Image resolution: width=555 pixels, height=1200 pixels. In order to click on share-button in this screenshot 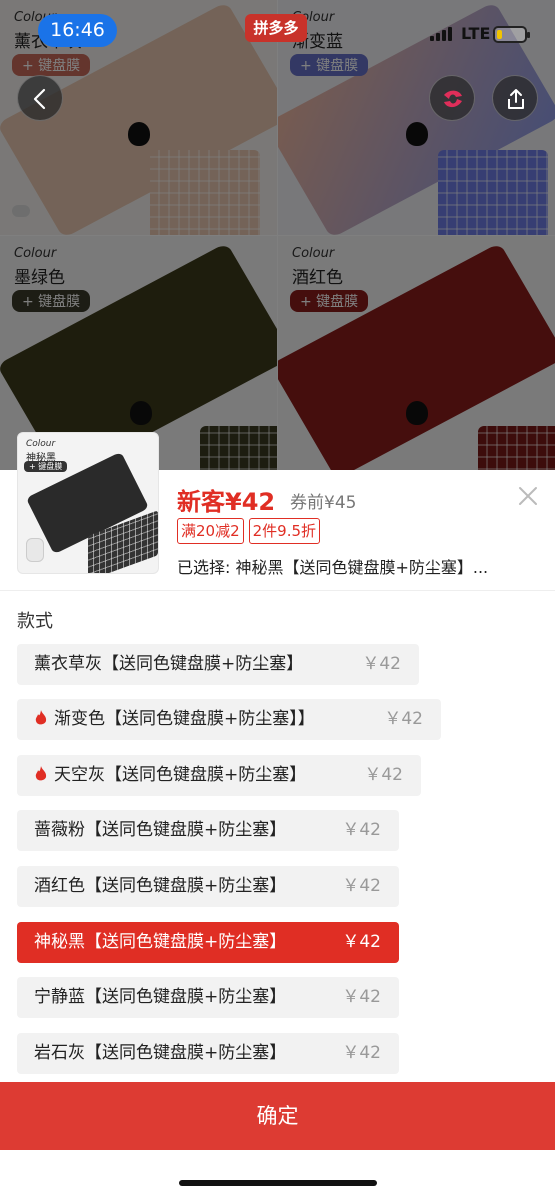, I will do `click(515, 98)`.